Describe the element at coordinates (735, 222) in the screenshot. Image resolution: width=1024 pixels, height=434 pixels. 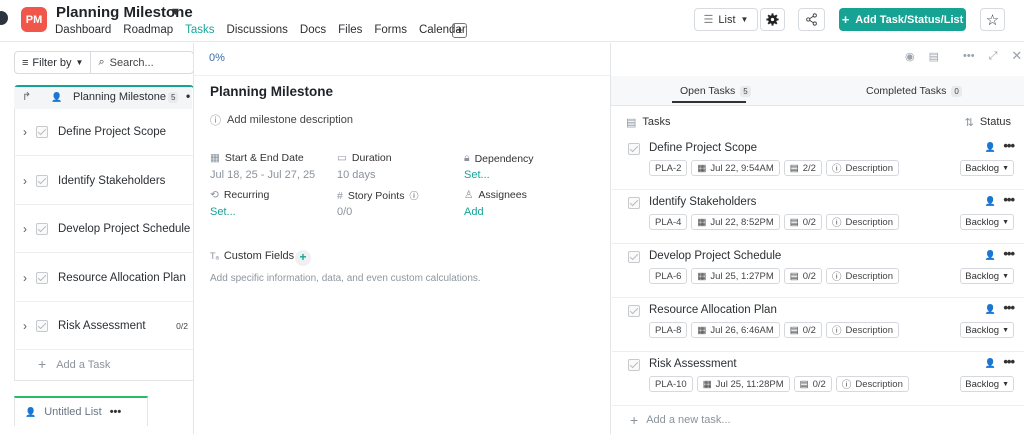
I see `due-date: ▦ Jul 22, 8:52PM` at that location.